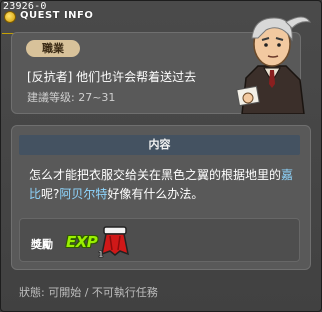 This screenshot has height=312, width=322. What do you see at coordinates (10, 17) in the screenshot?
I see `quest-info-icon` at bounding box center [10, 17].